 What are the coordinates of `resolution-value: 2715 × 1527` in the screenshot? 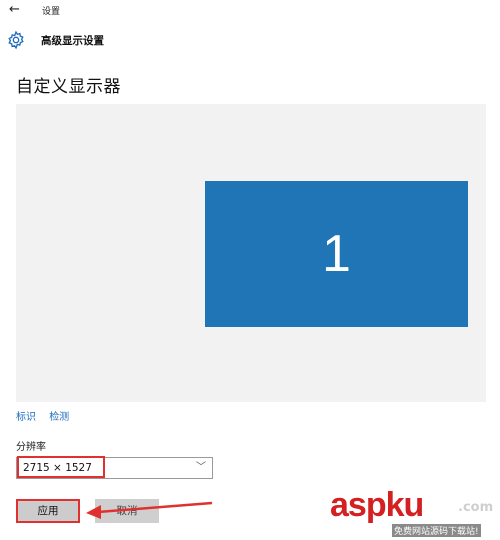 It's located at (57, 468).